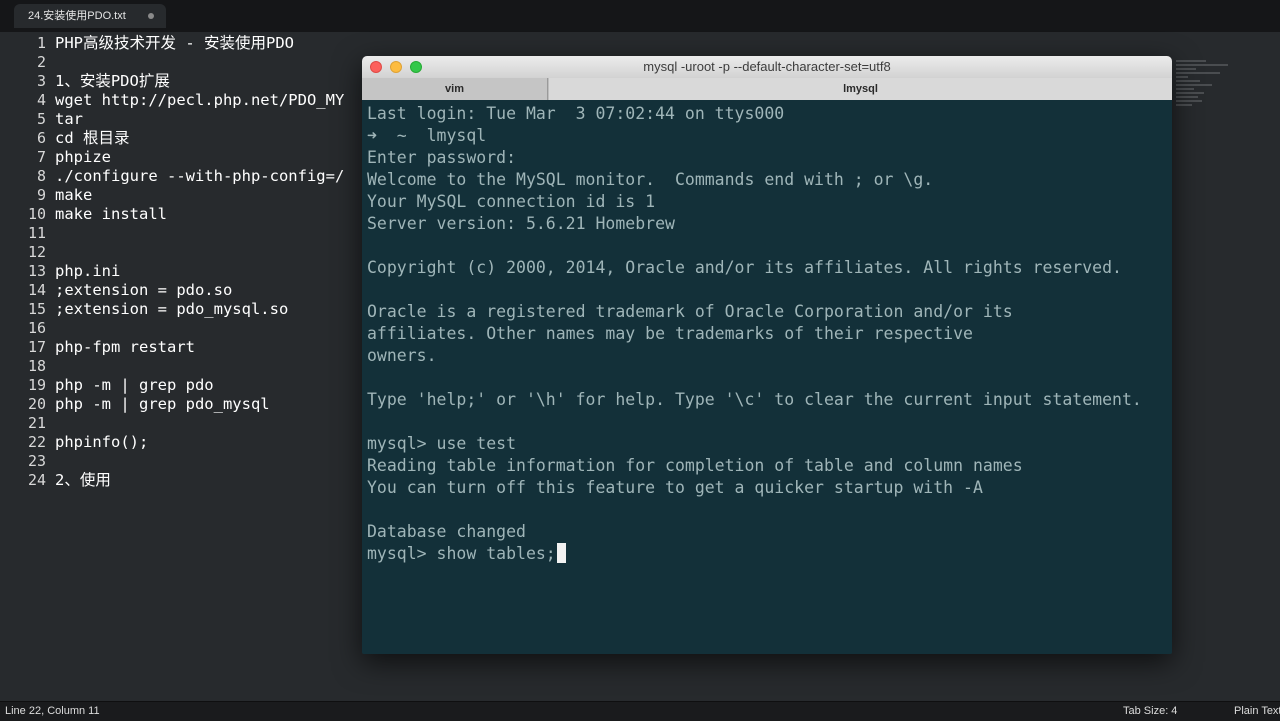  Describe the element at coordinates (521, 223) in the screenshot. I see `terminal-line: Server version: 5.6.21 Homebrew` at that location.